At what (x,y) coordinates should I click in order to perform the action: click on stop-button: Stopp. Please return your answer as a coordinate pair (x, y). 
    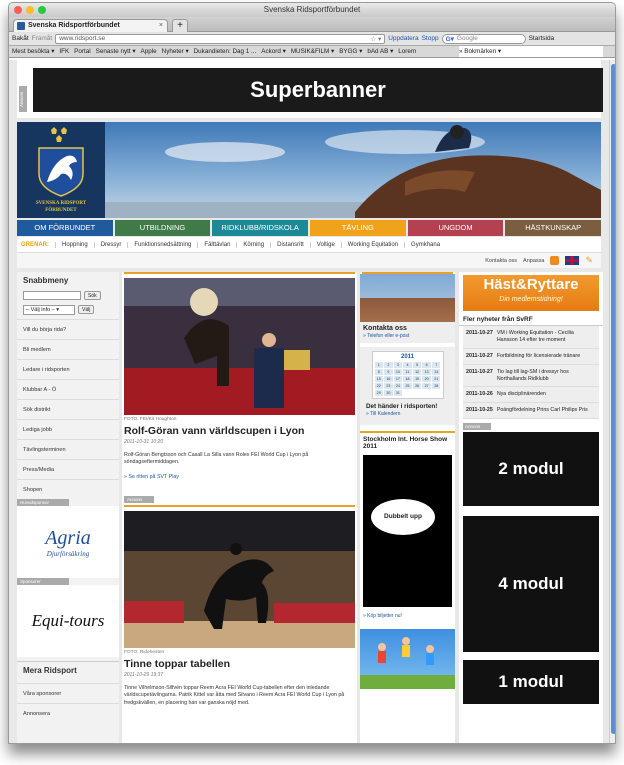
    Looking at the image, I should click on (430, 38).